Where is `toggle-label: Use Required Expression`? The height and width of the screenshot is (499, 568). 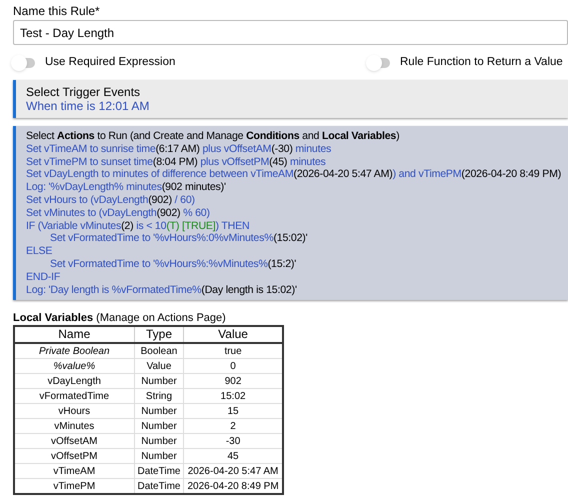
toggle-label: Use Required Expression is located at coordinates (110, 62).